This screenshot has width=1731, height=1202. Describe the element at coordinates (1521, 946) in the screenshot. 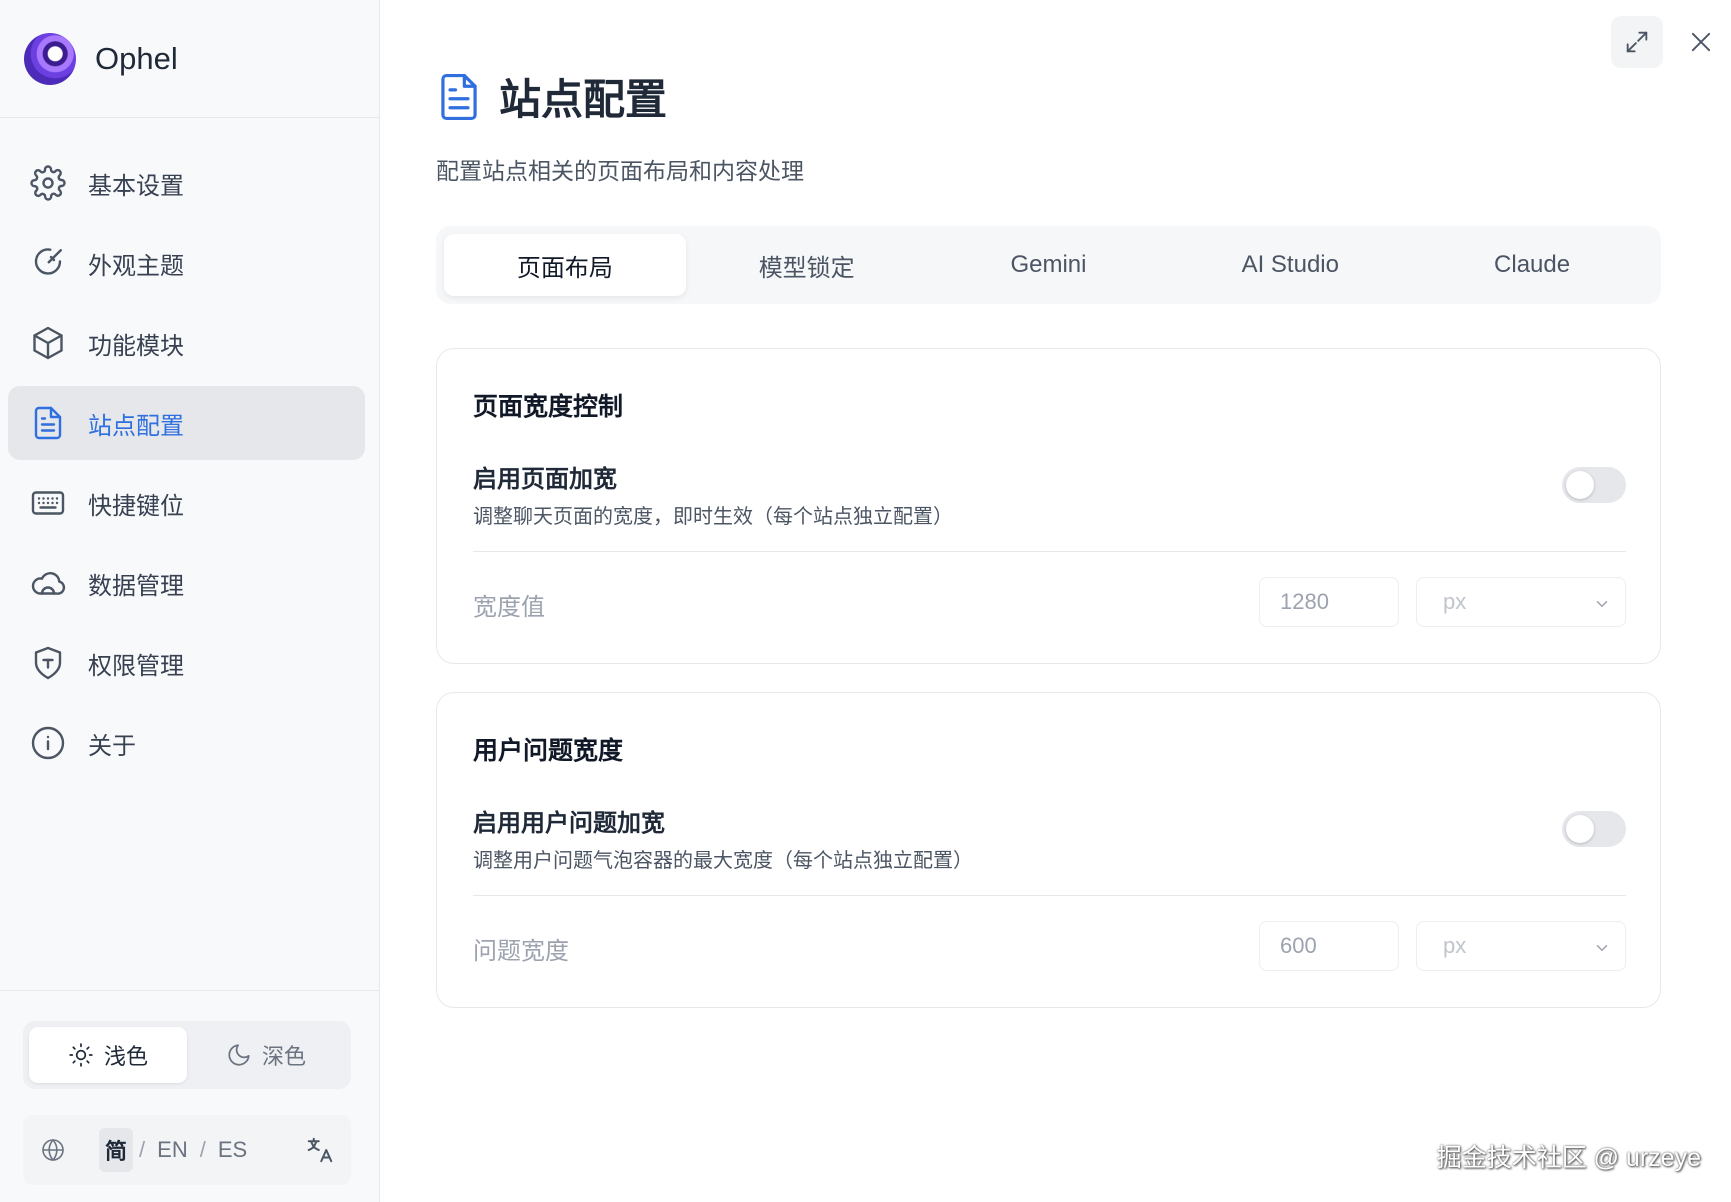

I see `question-unit-select: px` at that location.